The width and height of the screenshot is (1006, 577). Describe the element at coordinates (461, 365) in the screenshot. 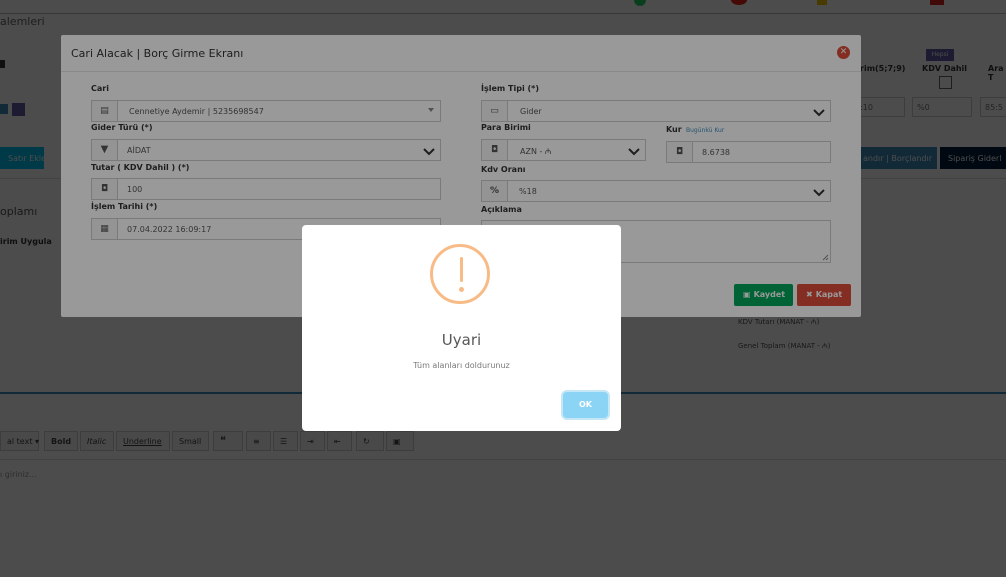

I see `alert-text: Tüm alanları doldurunuz` at that location.